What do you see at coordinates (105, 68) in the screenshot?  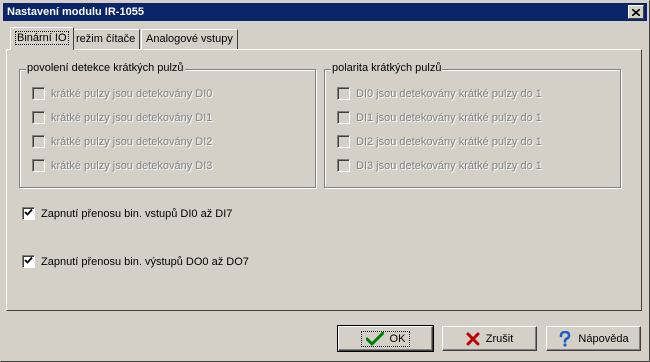 I see `group-title: povolení detekce krátkých pulzů` at bounding box center [105, 68].